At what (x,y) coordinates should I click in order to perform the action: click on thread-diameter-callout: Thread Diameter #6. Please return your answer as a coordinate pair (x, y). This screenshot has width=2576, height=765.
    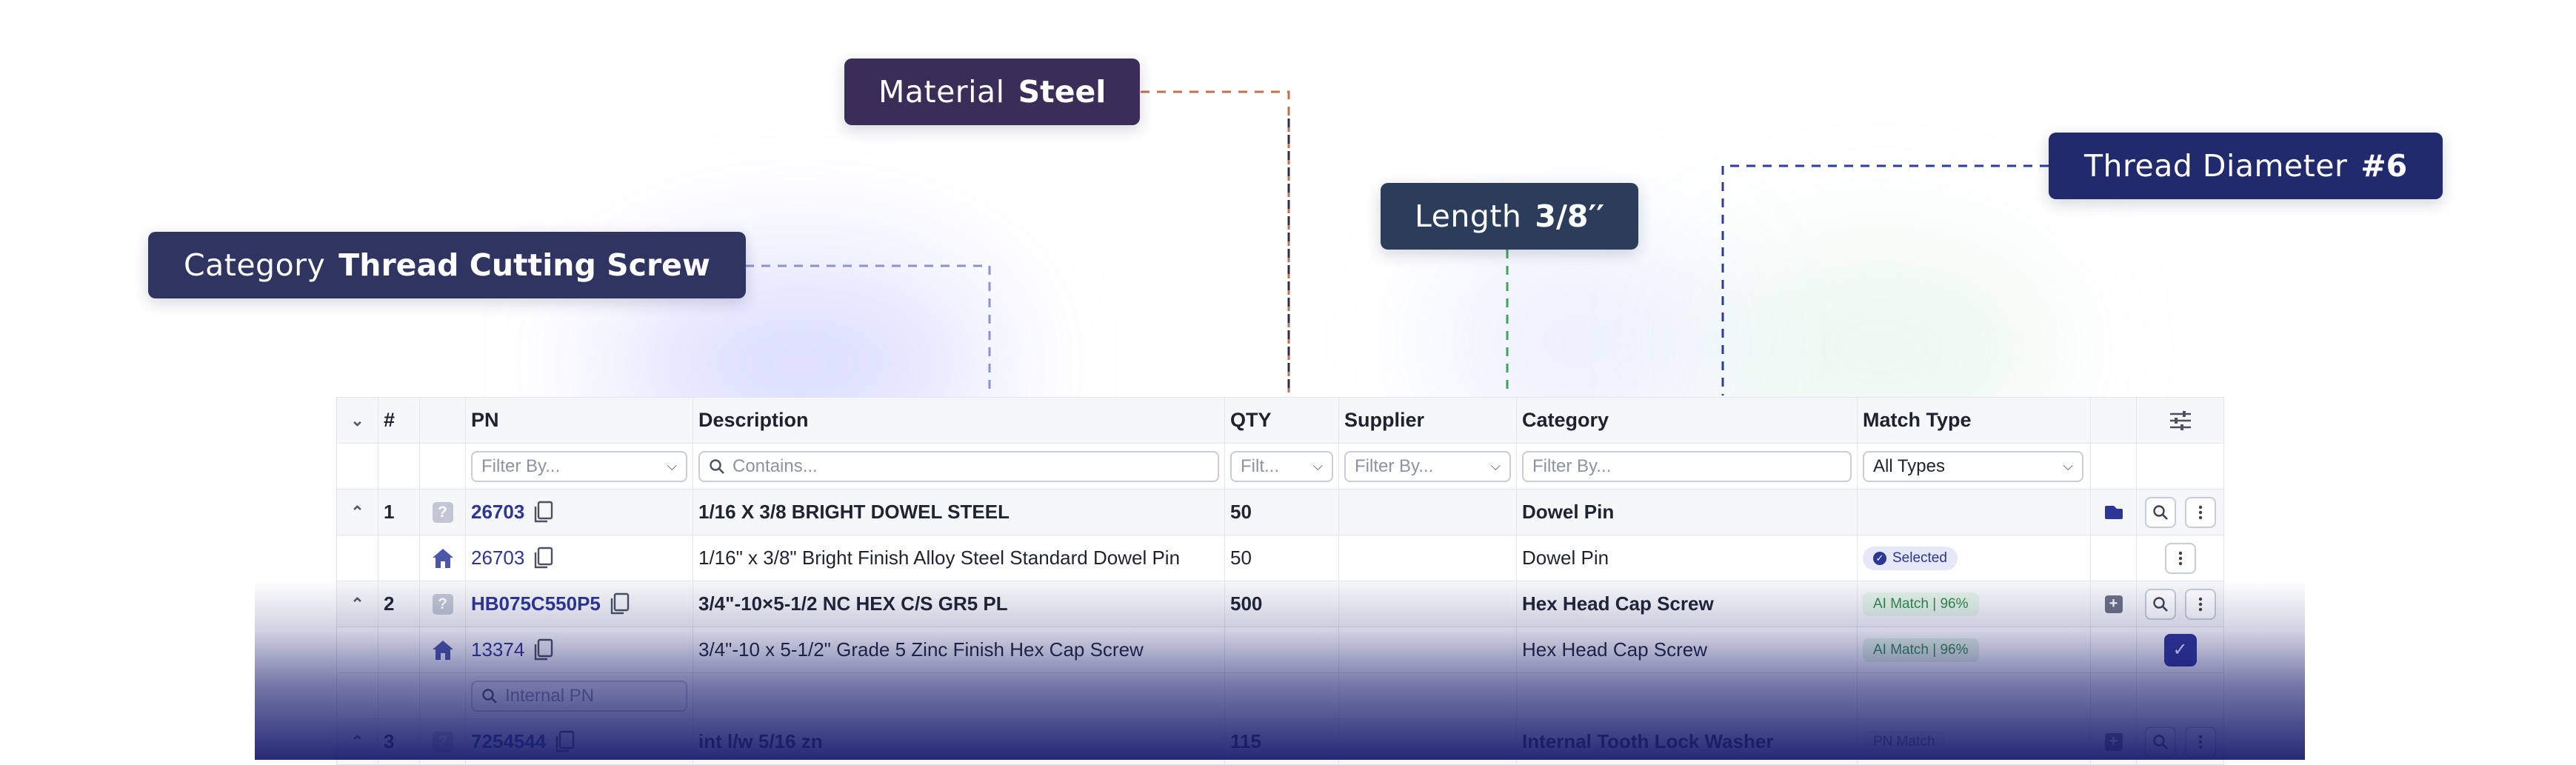
    Looking at the image, I should click on (2246, 166).